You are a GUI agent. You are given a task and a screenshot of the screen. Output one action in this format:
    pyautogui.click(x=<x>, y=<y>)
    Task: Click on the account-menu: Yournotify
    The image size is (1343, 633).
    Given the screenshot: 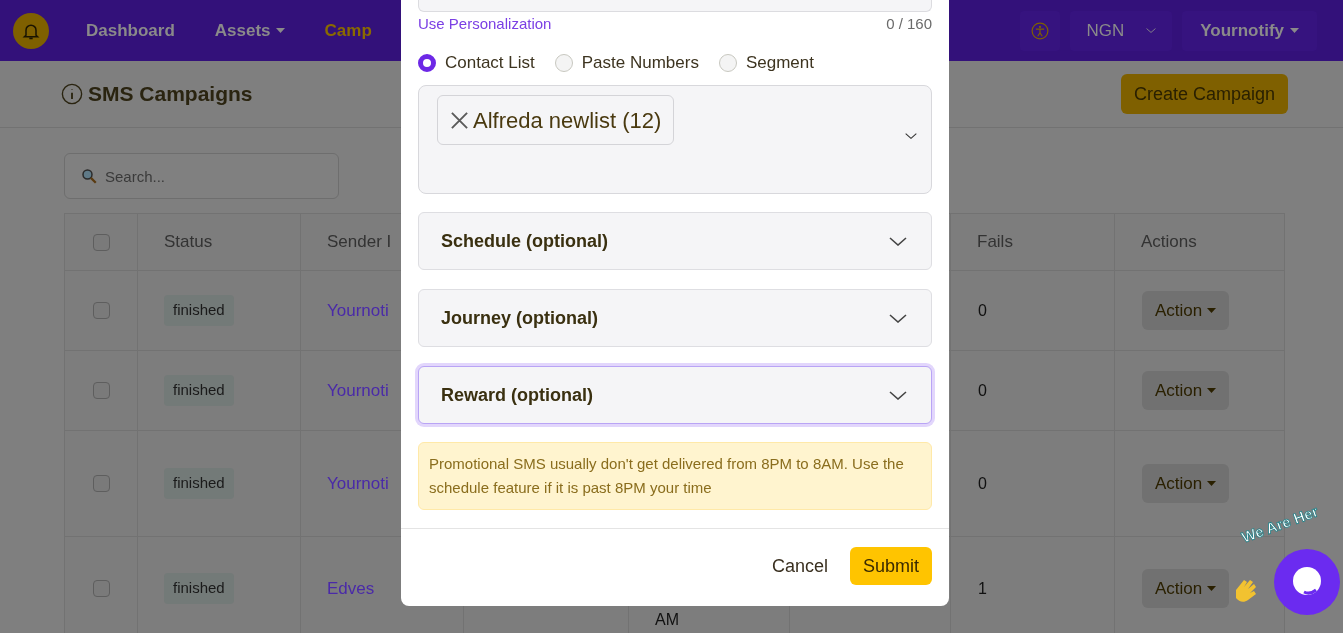 What is the action you would take?
    pyautogui.click(x=1249, y=30)
    